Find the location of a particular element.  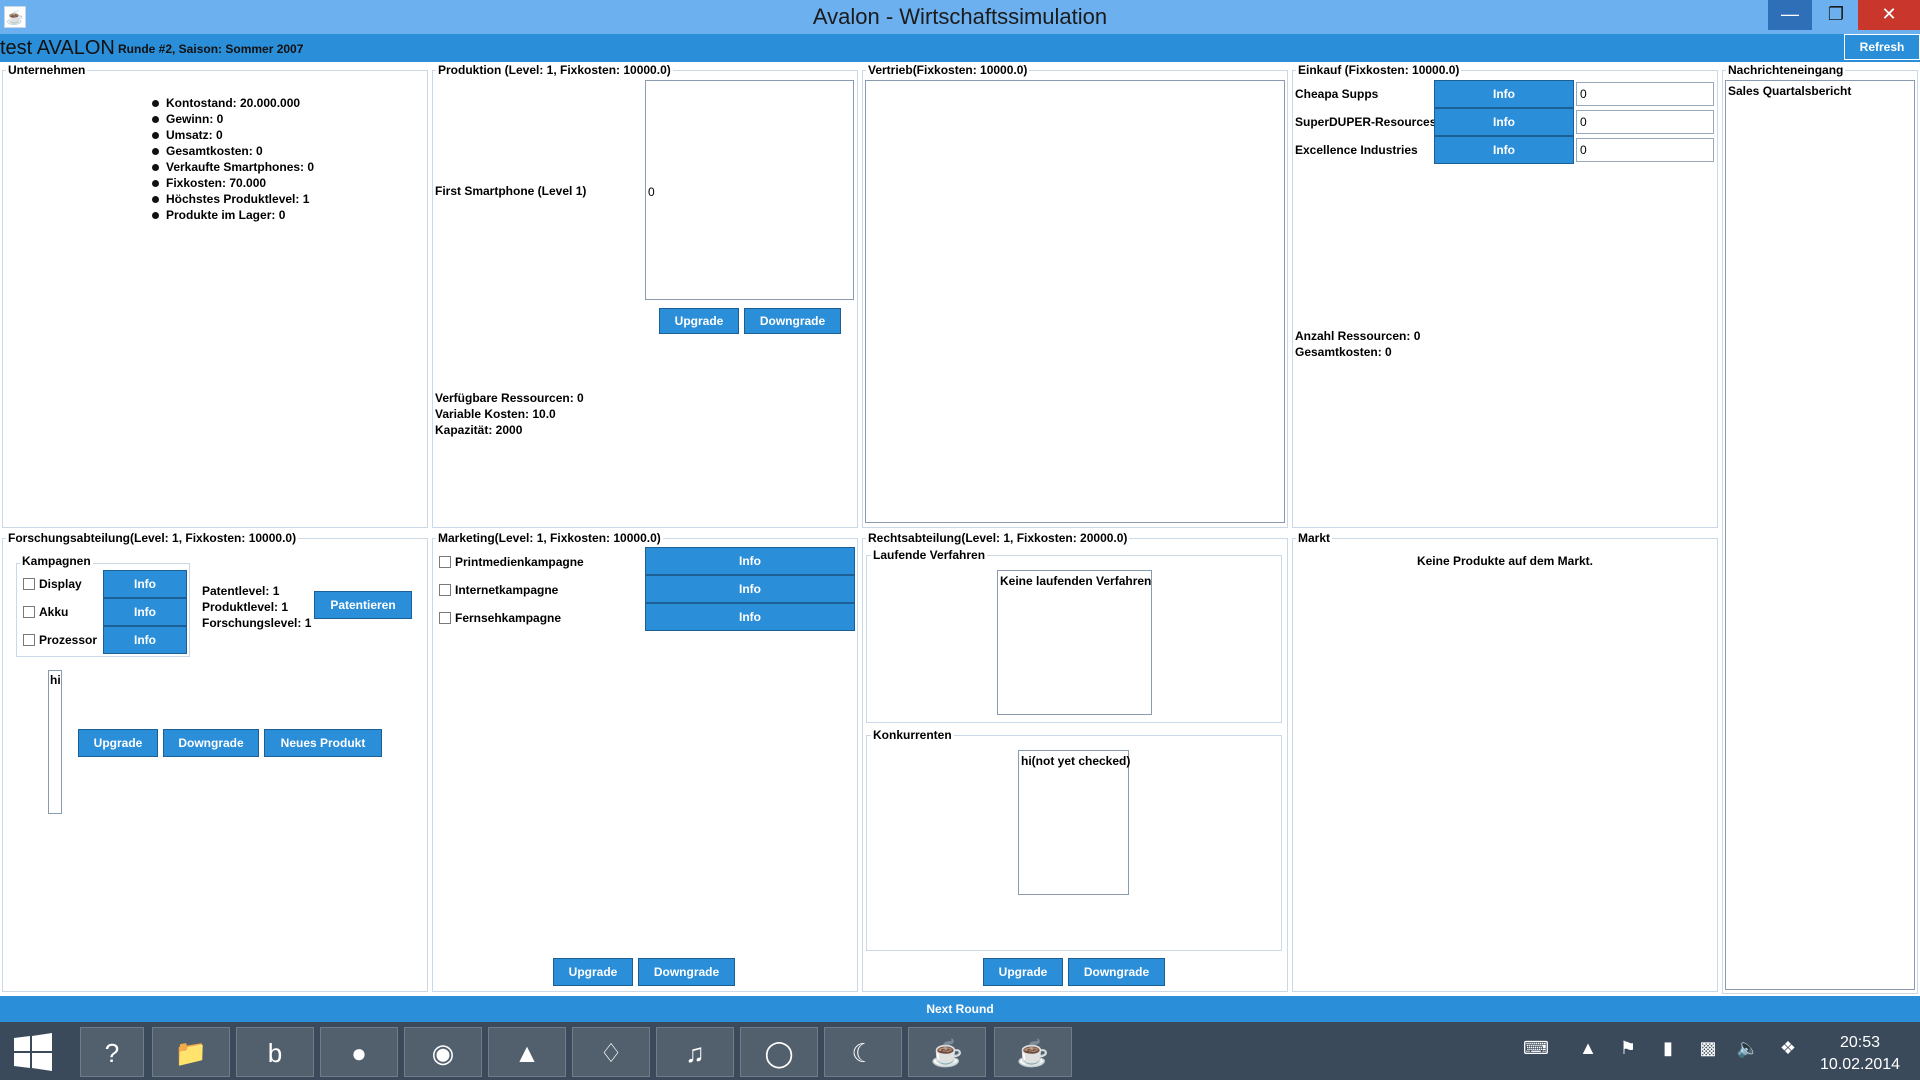

stat-label: Produkte im Lager: 0 is located at coordinates (226, 215).